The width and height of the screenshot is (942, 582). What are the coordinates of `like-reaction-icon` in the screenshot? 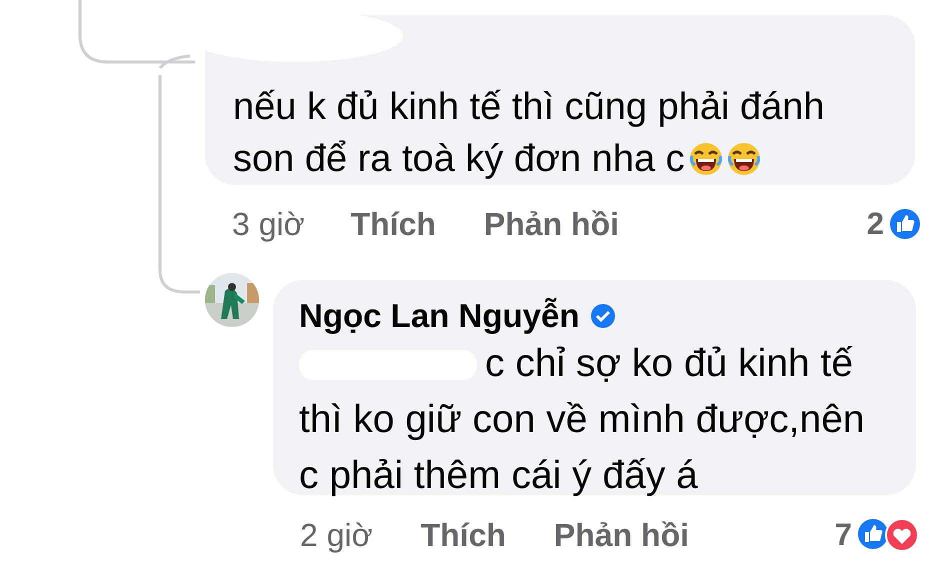 It's located at (905, 224).